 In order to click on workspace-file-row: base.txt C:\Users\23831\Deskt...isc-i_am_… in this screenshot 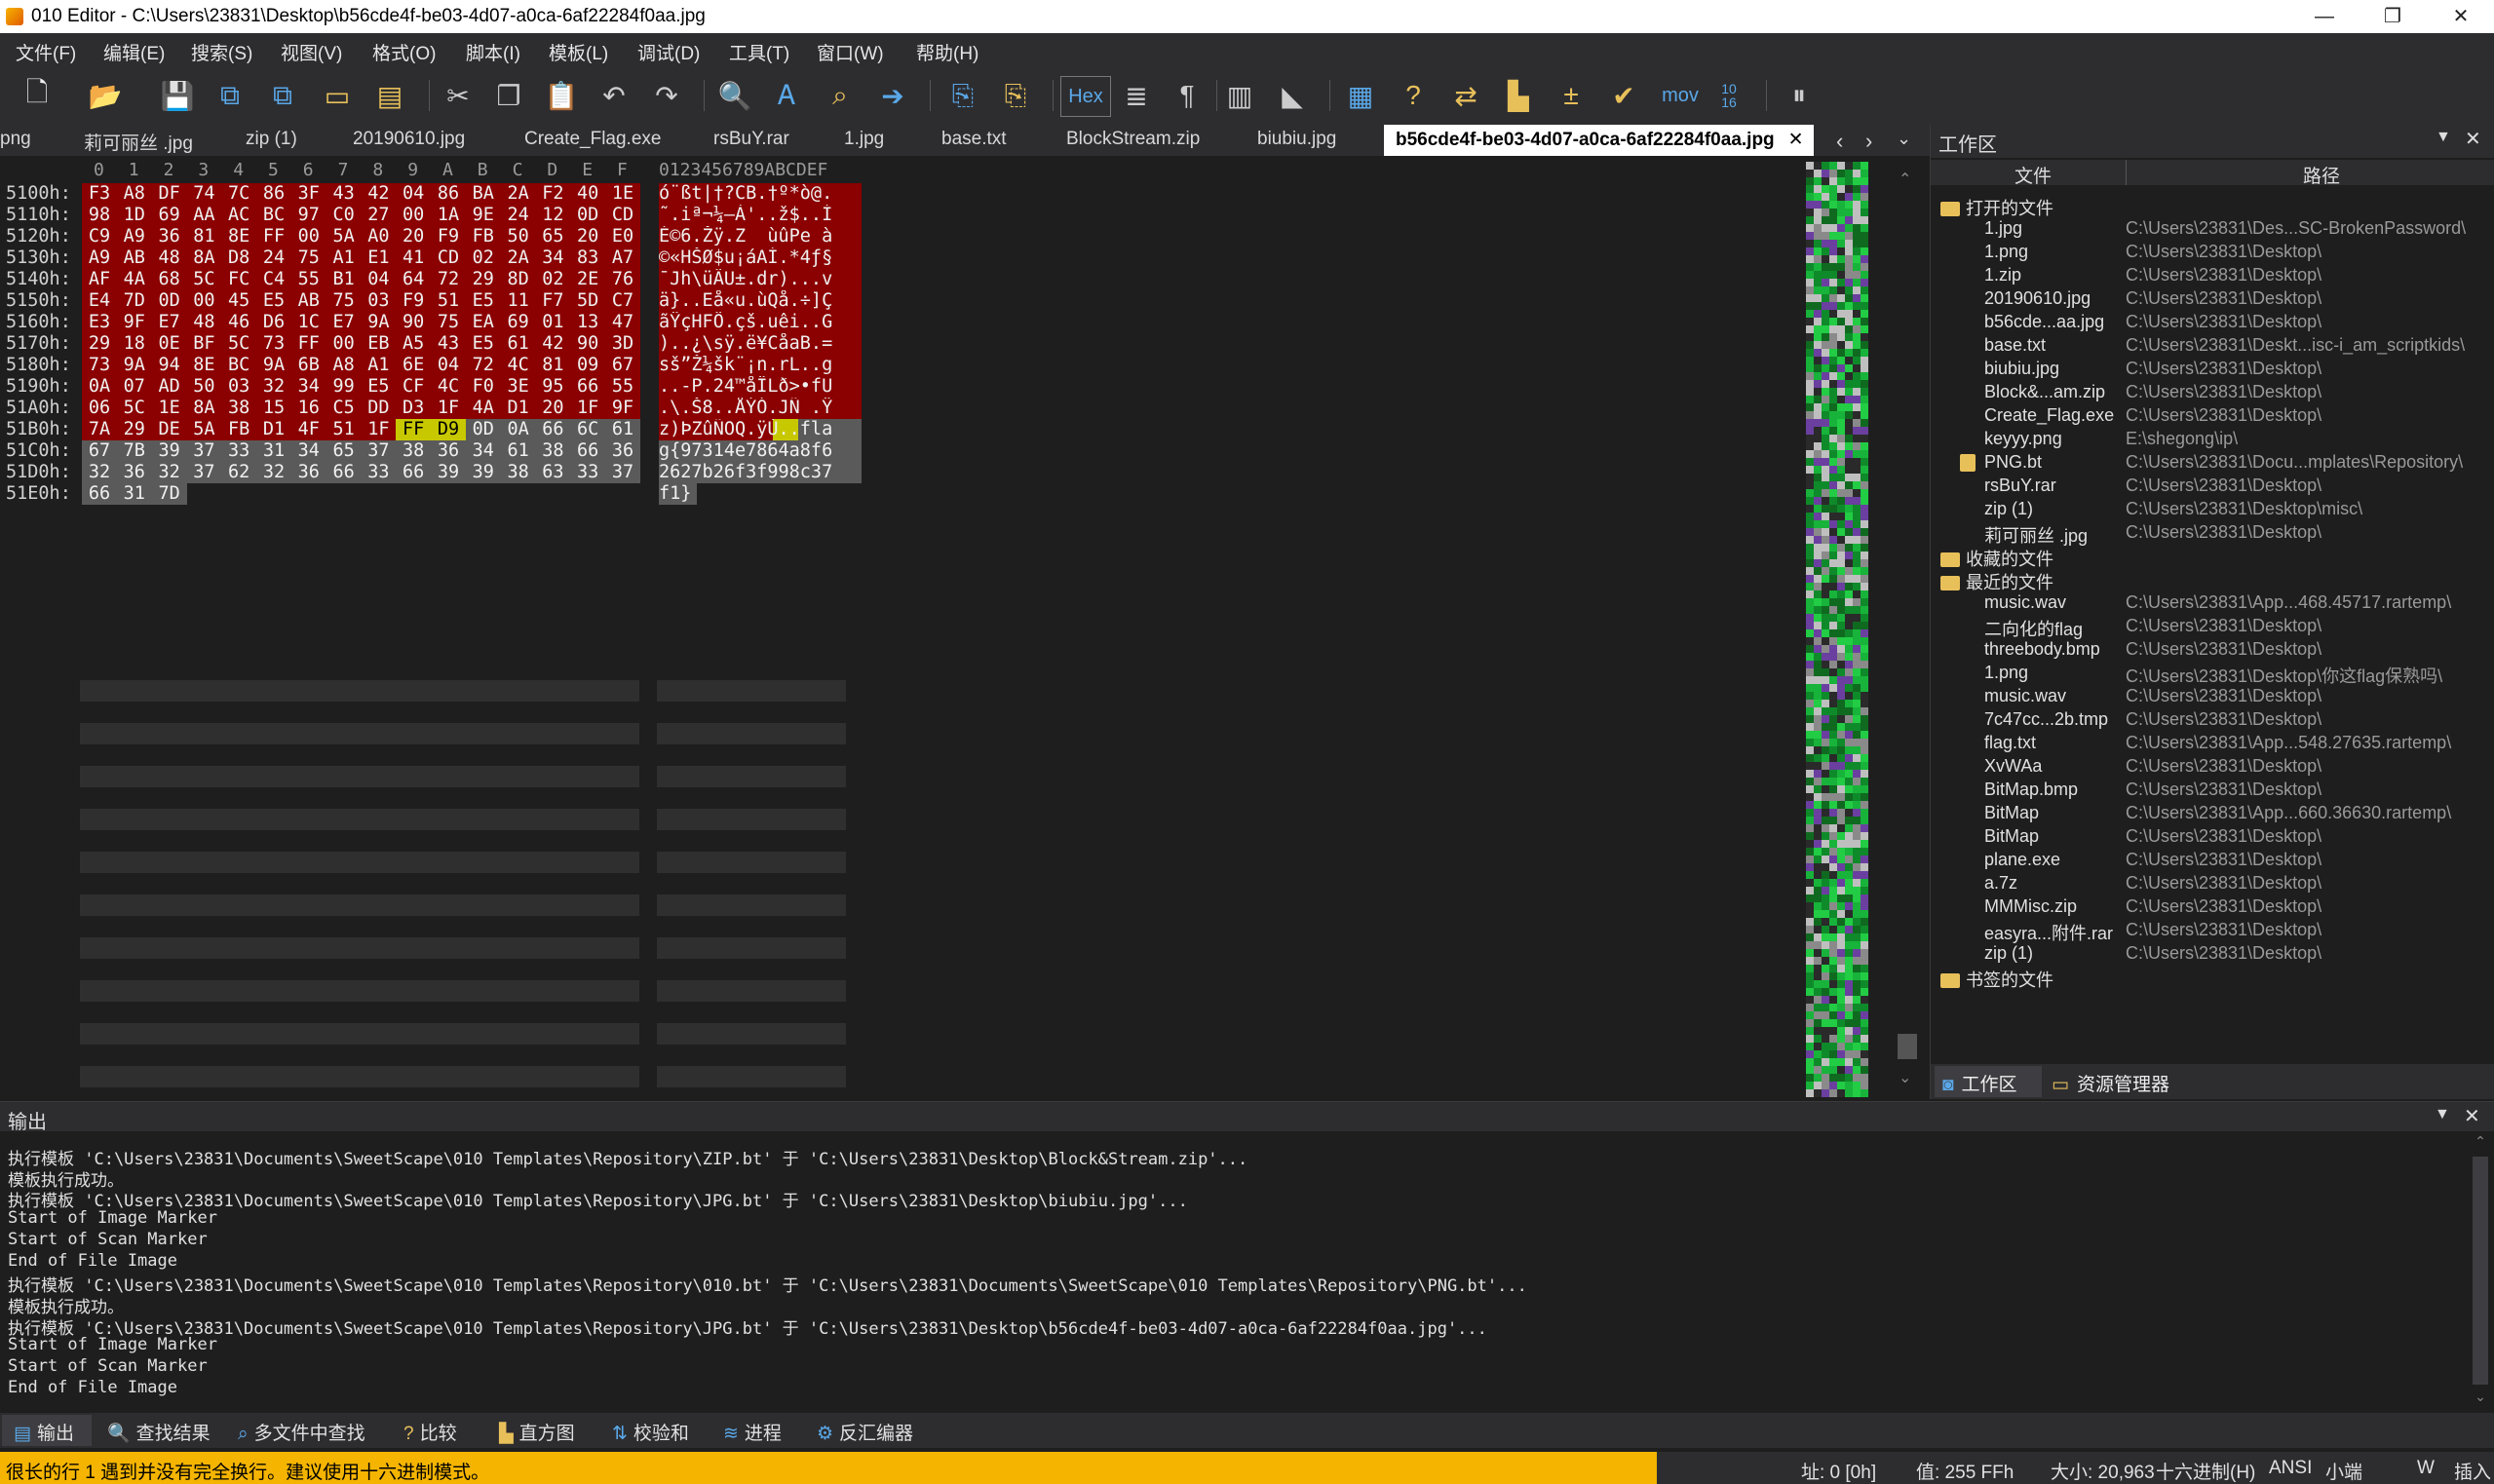, I will do `click(2212, 347)`.